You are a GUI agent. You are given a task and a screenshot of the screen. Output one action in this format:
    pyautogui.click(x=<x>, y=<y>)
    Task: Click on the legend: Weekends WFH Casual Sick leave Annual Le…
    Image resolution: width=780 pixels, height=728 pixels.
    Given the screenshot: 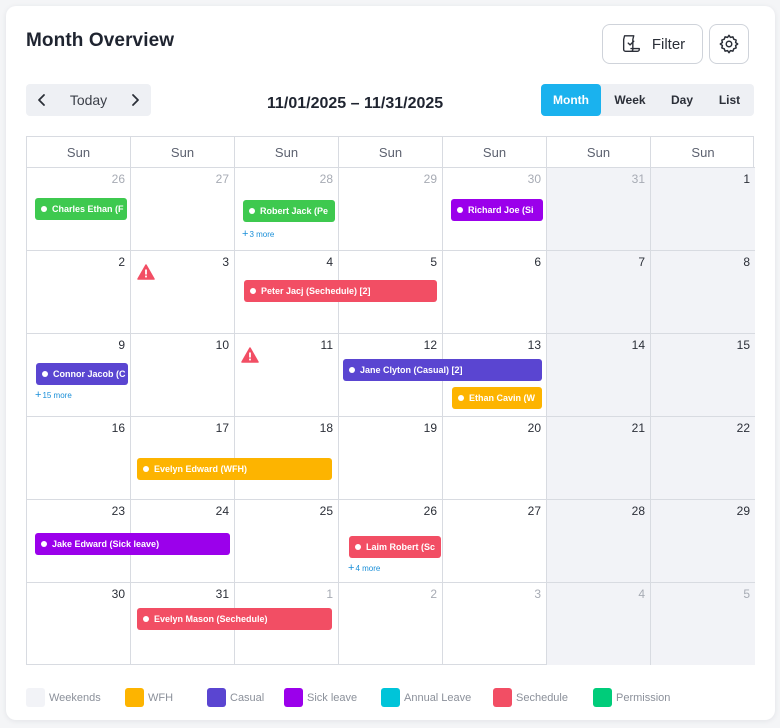 What is the action you would take?
    pyautogui.click(x=348, y=697)
    